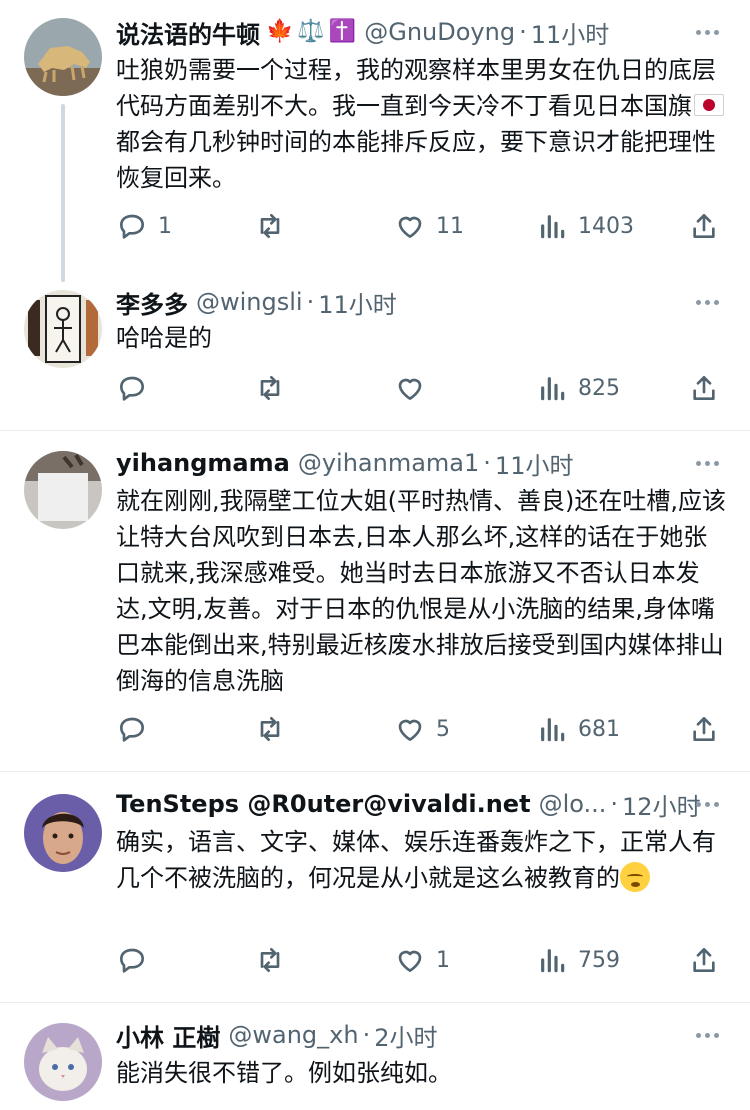 The height and width of the screenshot is (1110, 750). What do you see at coordinates (599, 960) in the screenshot?
I see `views-count: 759` at bounding box center [599, 960].